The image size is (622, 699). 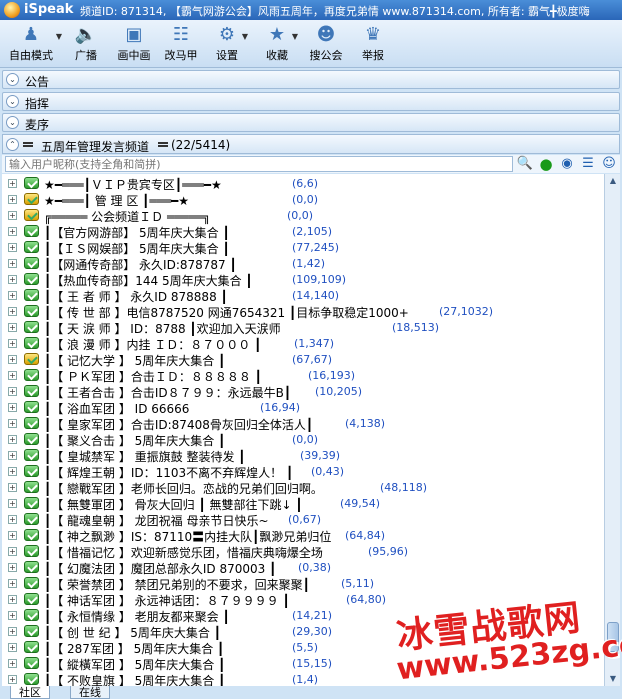 What do you see at coordinates (230, 44) in the screenshot?
I see `settings-button: ⚙ 设置 ▼` at bounding box center [230, 44].